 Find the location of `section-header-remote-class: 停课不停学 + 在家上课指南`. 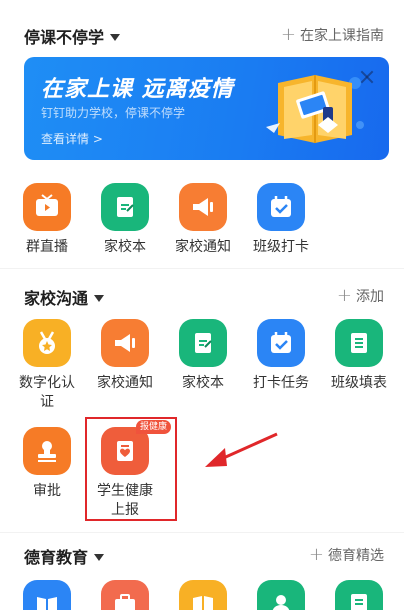

section-header-remote-class: 停课不停学 + 在家上课指南 is located at coordinates (202, 39).